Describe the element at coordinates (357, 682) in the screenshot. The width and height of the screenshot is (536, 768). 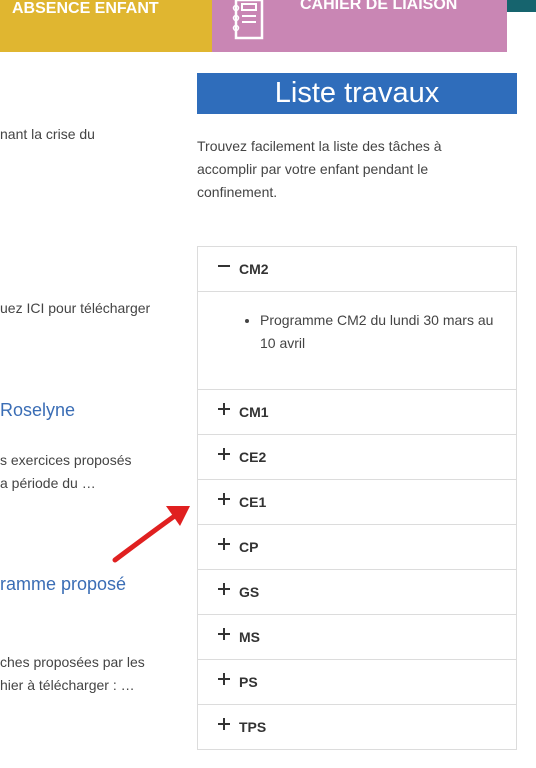
I see `accordion-header-ps: PS` at that location.